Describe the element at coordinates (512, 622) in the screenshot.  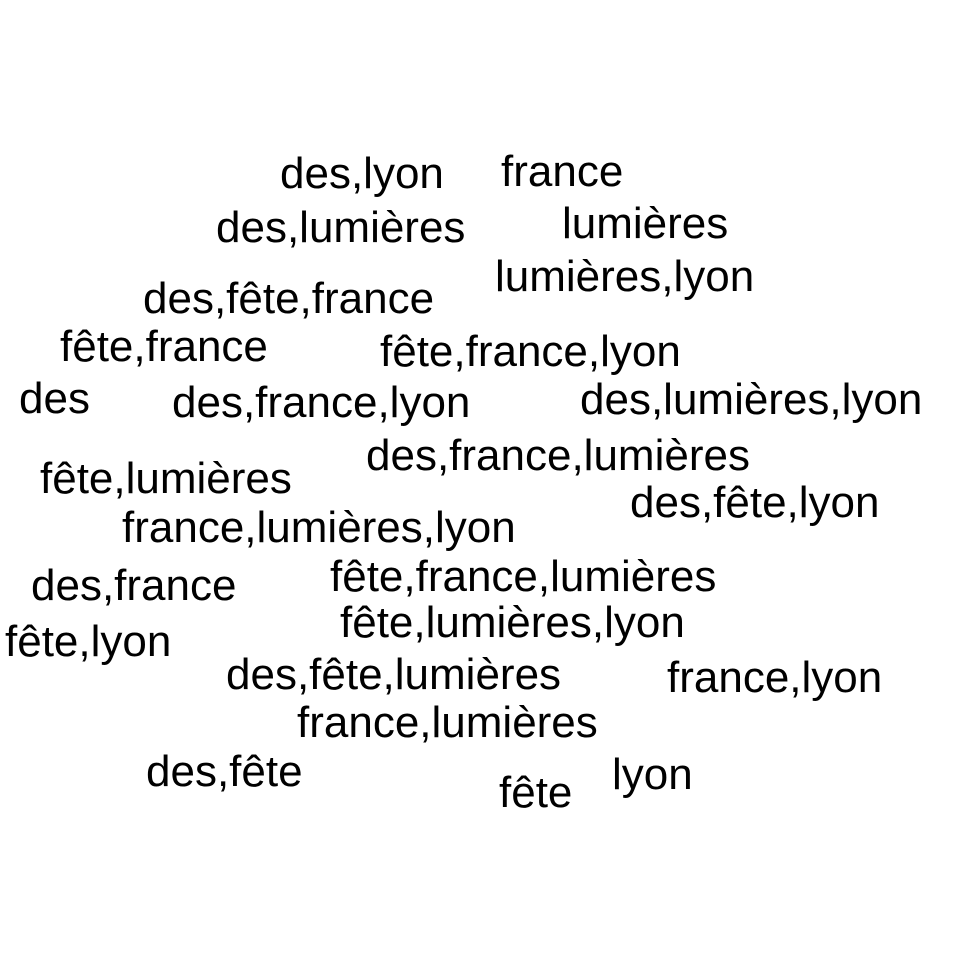
I see `word: fête,lumières,lyon` at that location.